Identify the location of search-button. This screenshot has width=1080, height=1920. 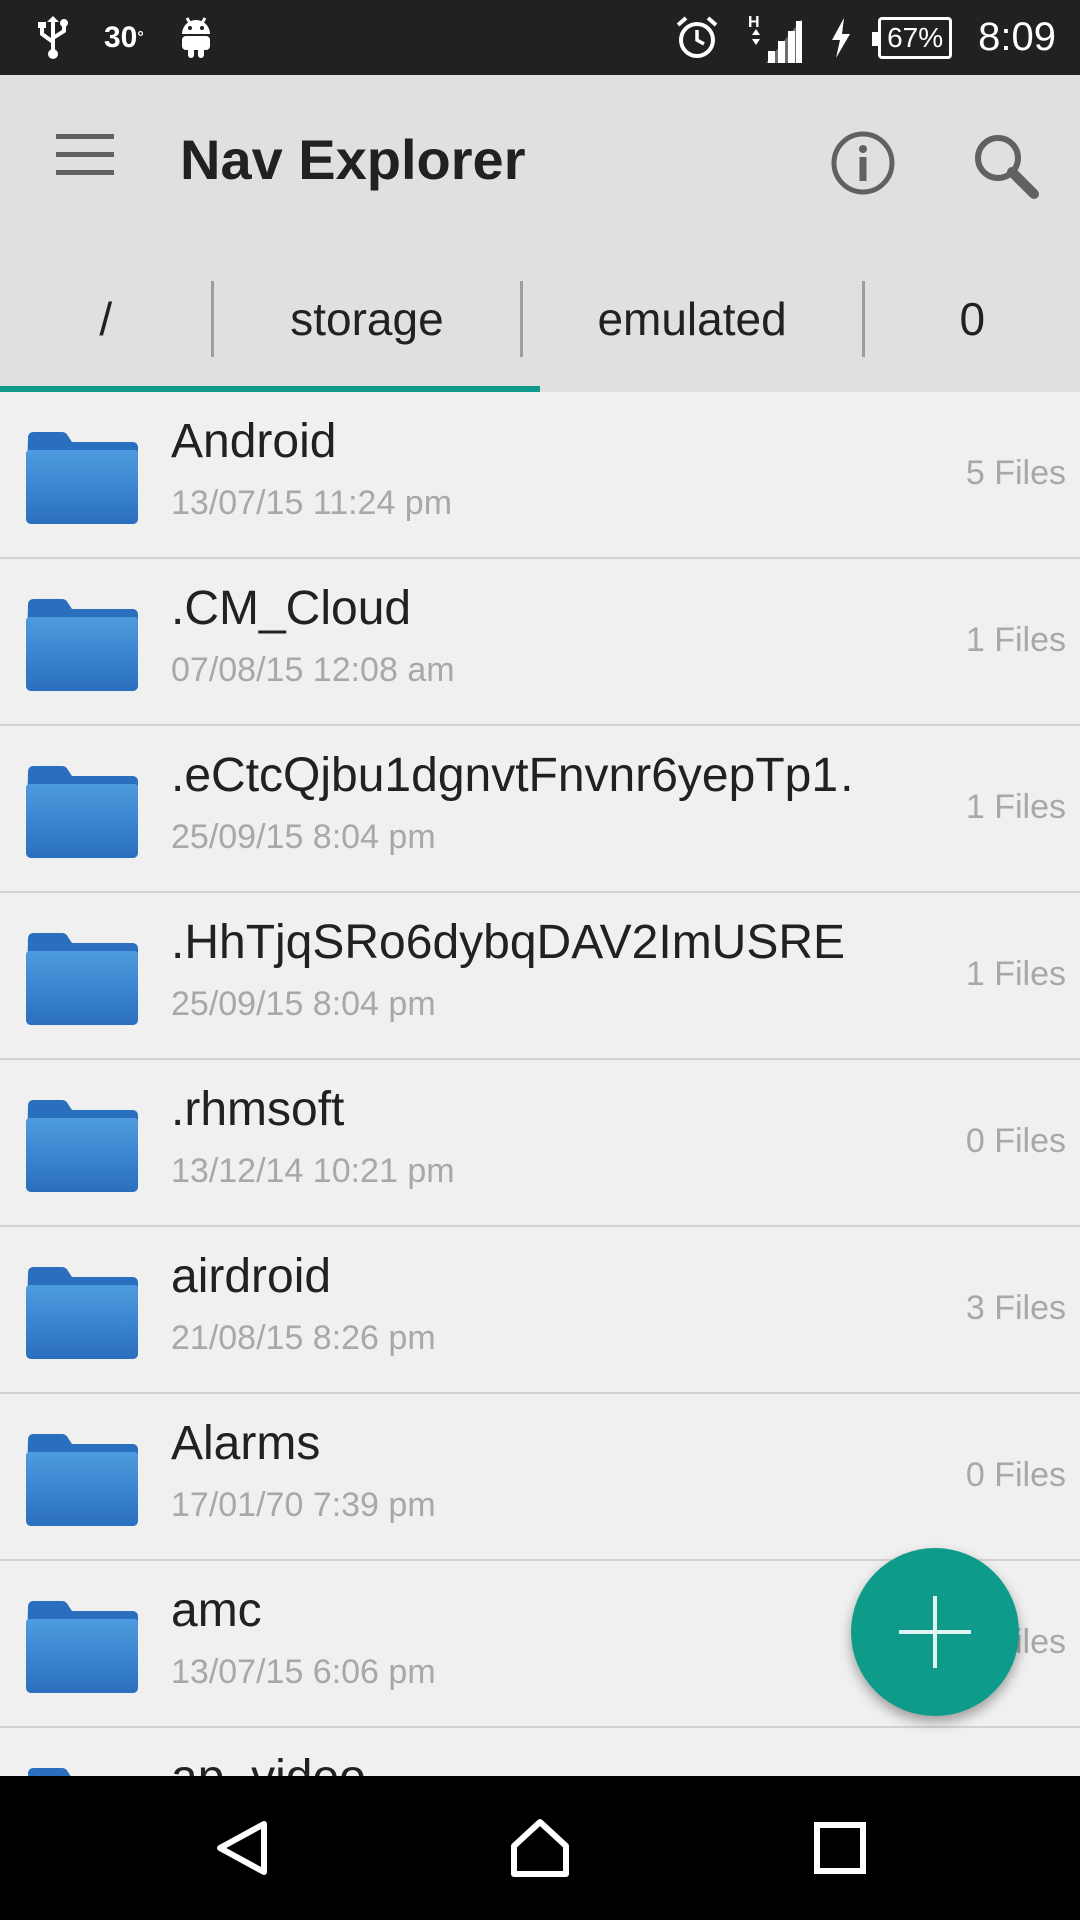
(1005, 165).